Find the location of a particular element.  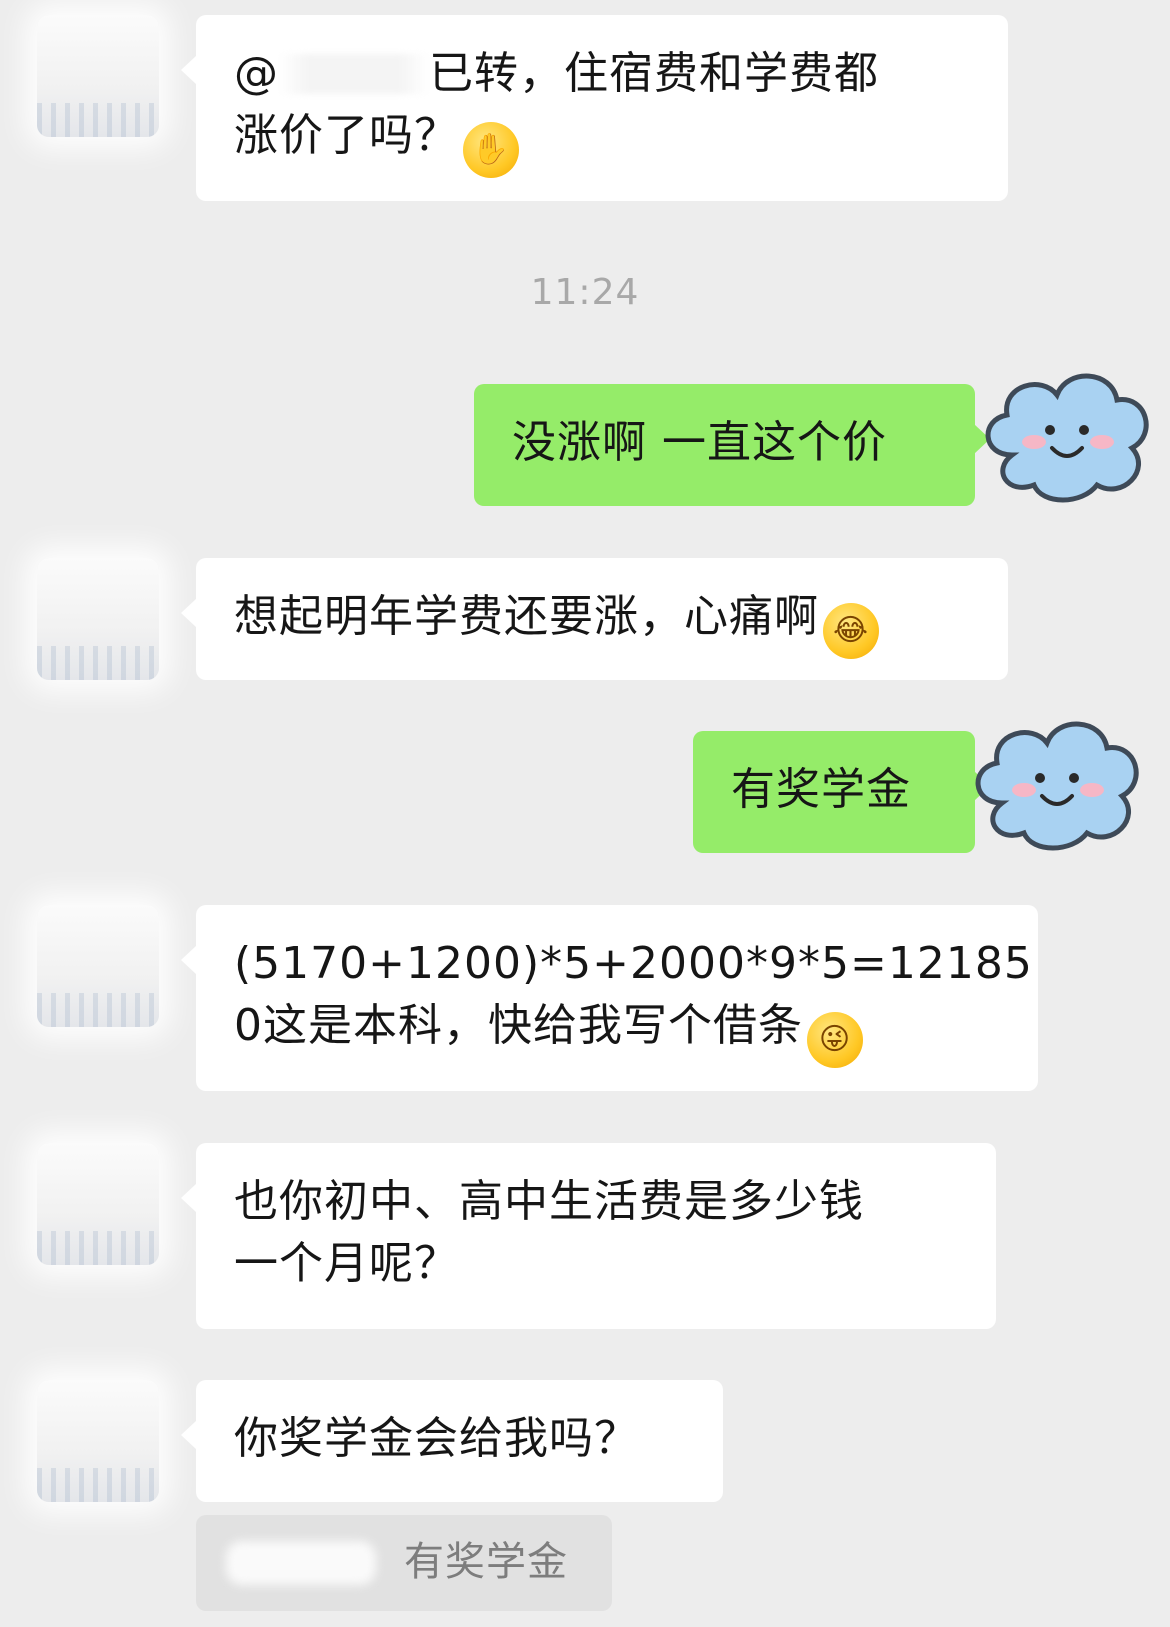

message-line: (5170+1200)*5+2000*9*5=12185 is located at coordinates (633, 963).